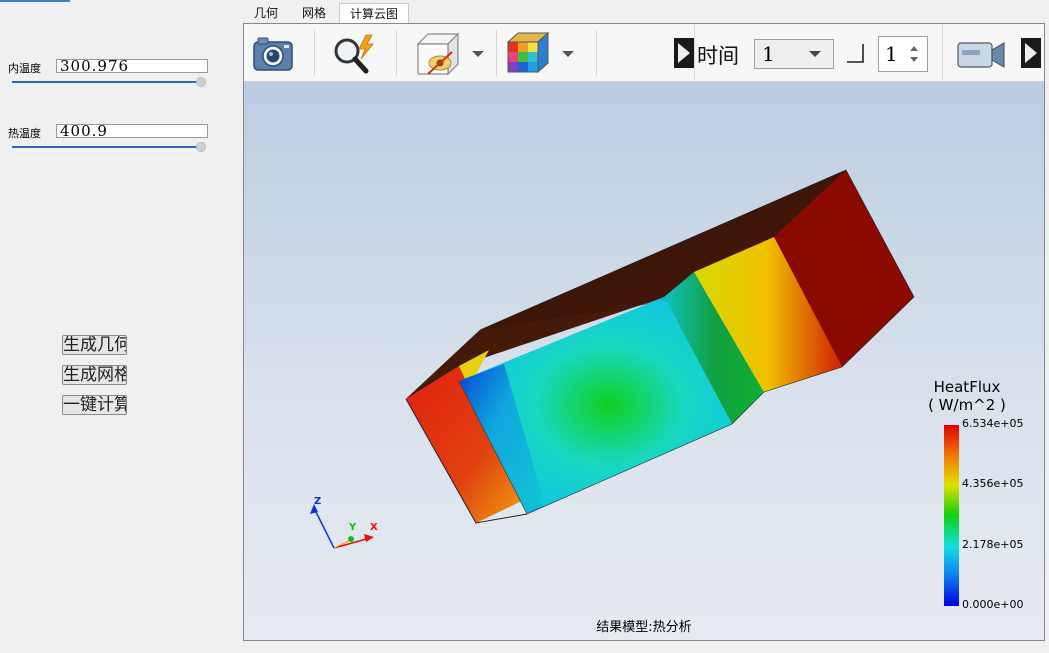  Describe the element at coordinates (94, 345) in the screenshot. I see `gen-geometry-button: 生成几何` at that location.